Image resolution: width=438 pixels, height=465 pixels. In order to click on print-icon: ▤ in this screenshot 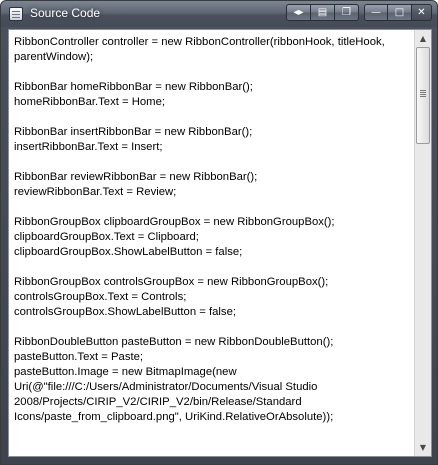, I will do `click(322, 12)`.